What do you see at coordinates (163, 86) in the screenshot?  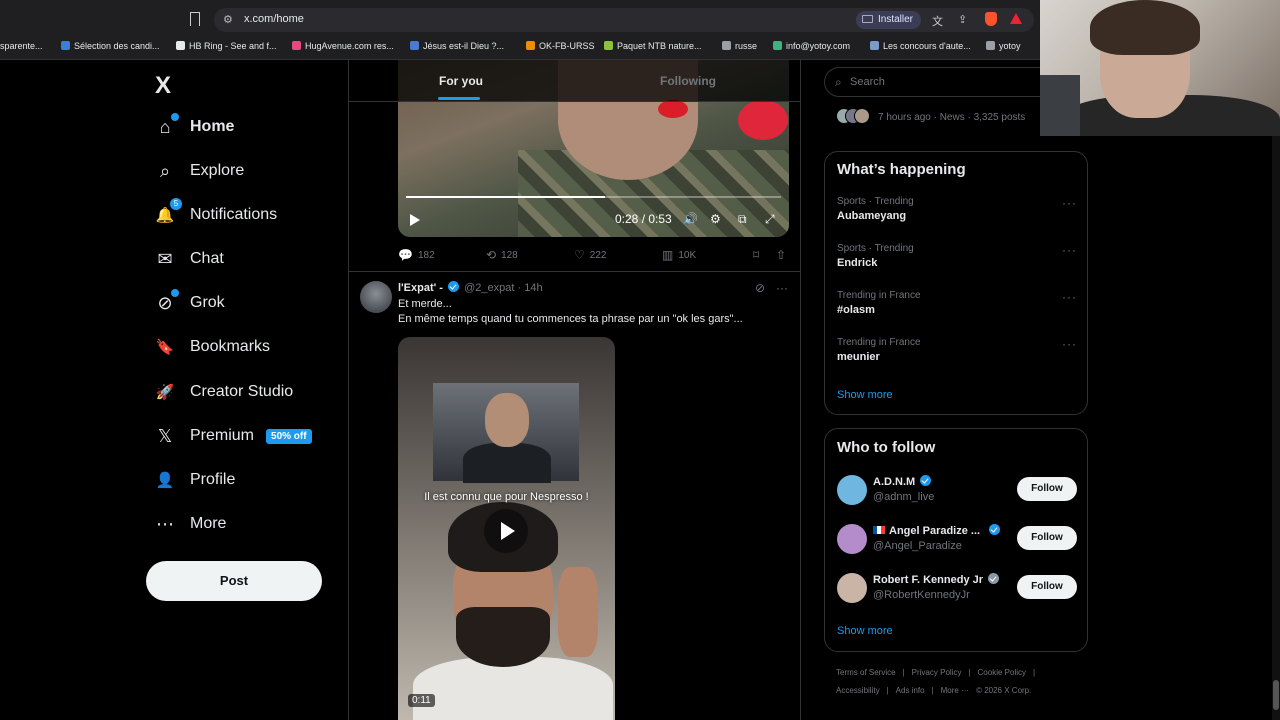 I see `x-logo: X` at bounding box center [163, 86].